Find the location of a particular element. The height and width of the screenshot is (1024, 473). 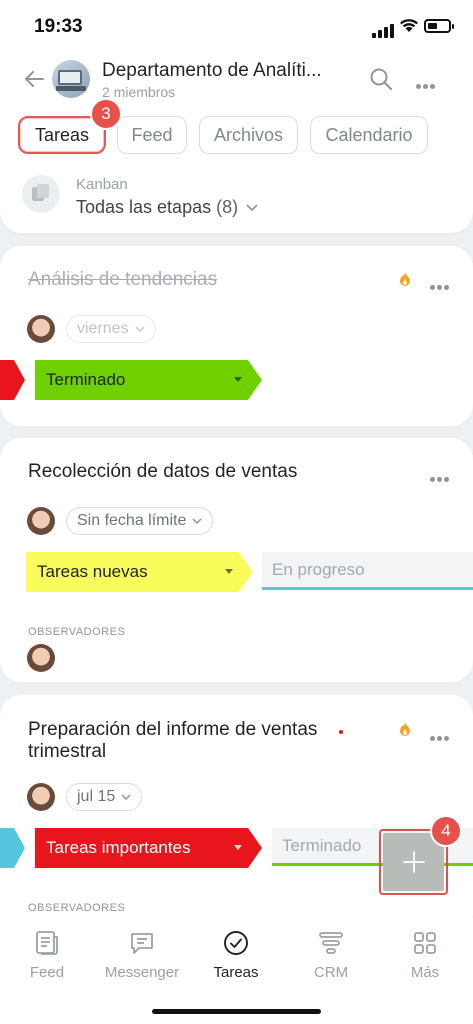

wifi-icon is located at coordinates (409, 28).